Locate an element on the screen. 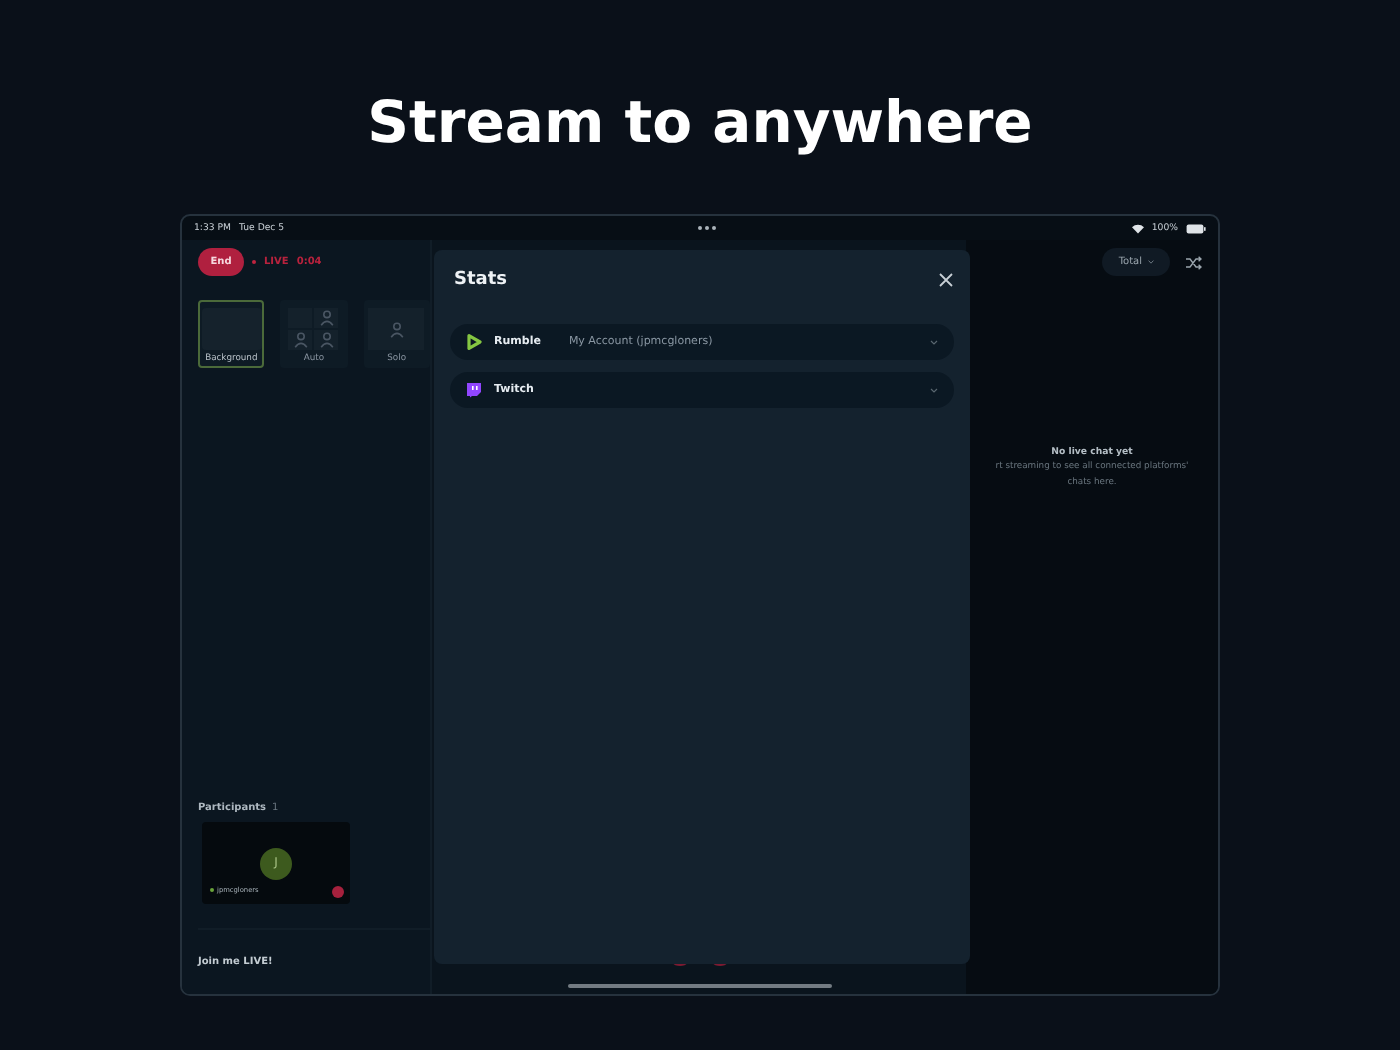 The height and width of the screenshot is (1050, 1400). dialog-title: Stats is located at coordinates (481, 280).